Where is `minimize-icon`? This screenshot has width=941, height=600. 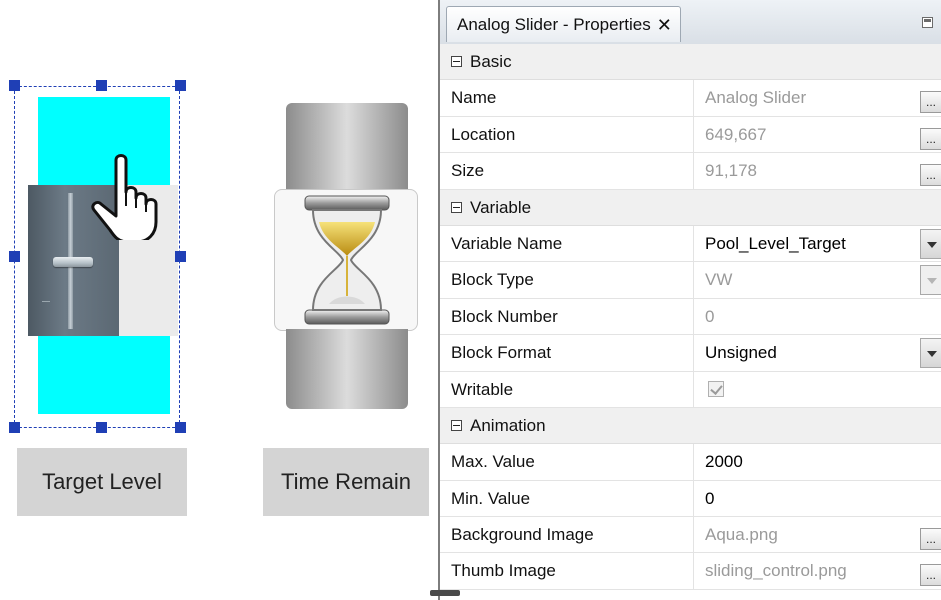 minimize-icon is located at coordinates (927, 22).